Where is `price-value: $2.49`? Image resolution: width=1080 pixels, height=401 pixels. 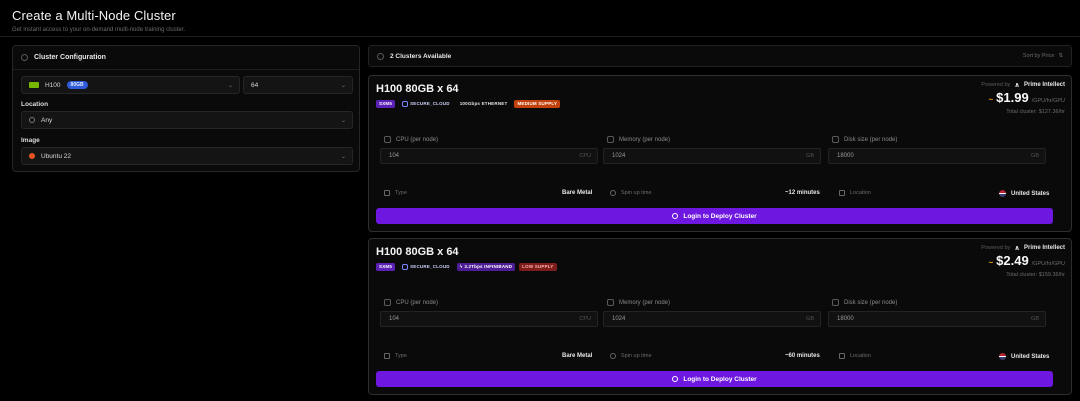 price-value: $2.49 is located at coordinates (1012, 260).